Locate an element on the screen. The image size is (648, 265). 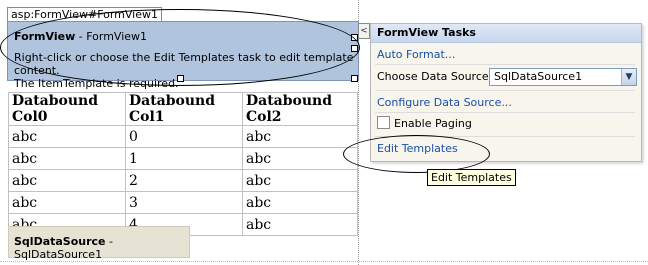
resize-handle-bottom-right is located at coordinates (354, 78).